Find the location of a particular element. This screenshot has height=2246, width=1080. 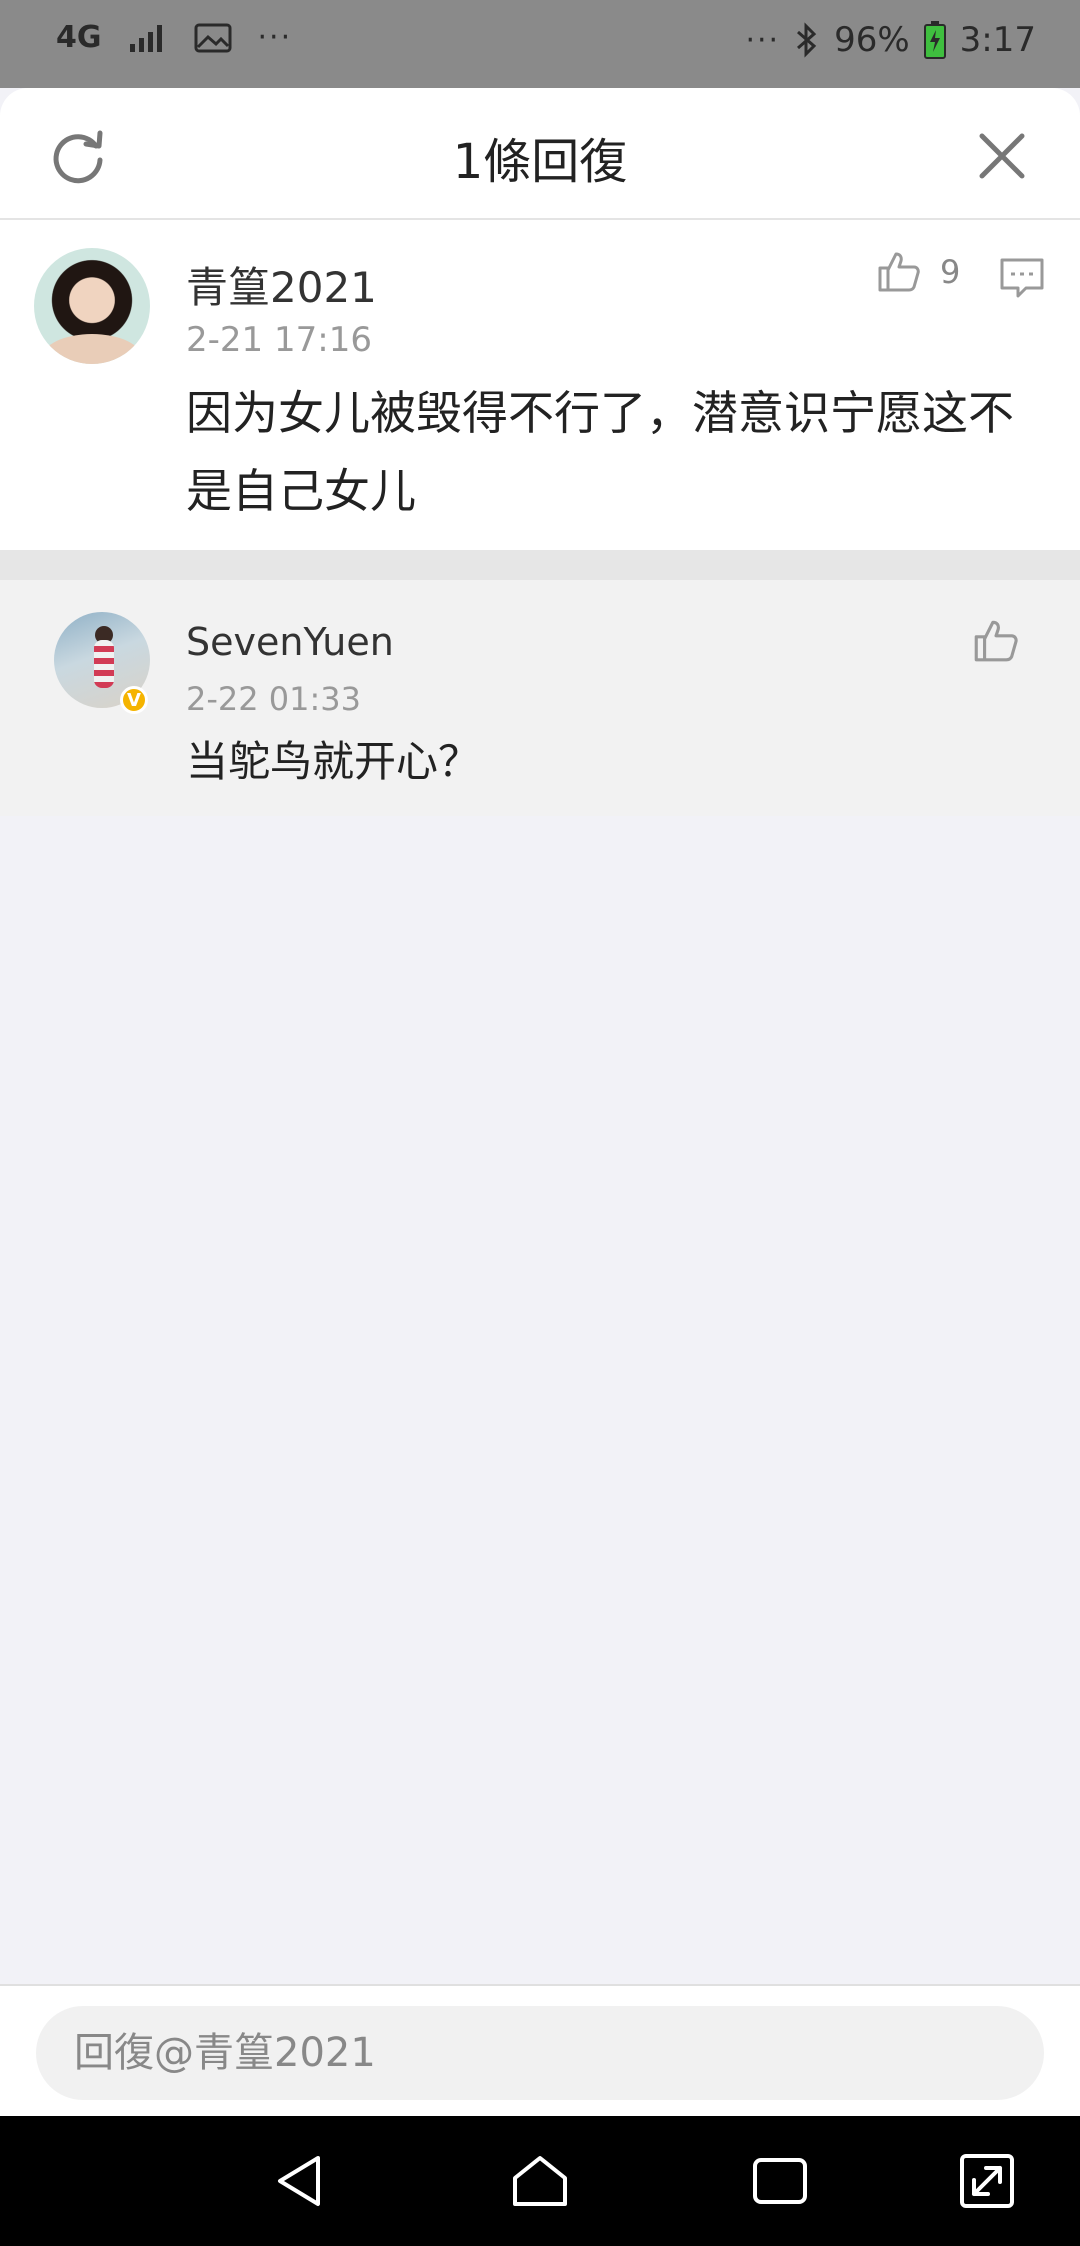

status-bar: 4G ··· ··· 96% 3:17 is located at coordinates (540, 44).